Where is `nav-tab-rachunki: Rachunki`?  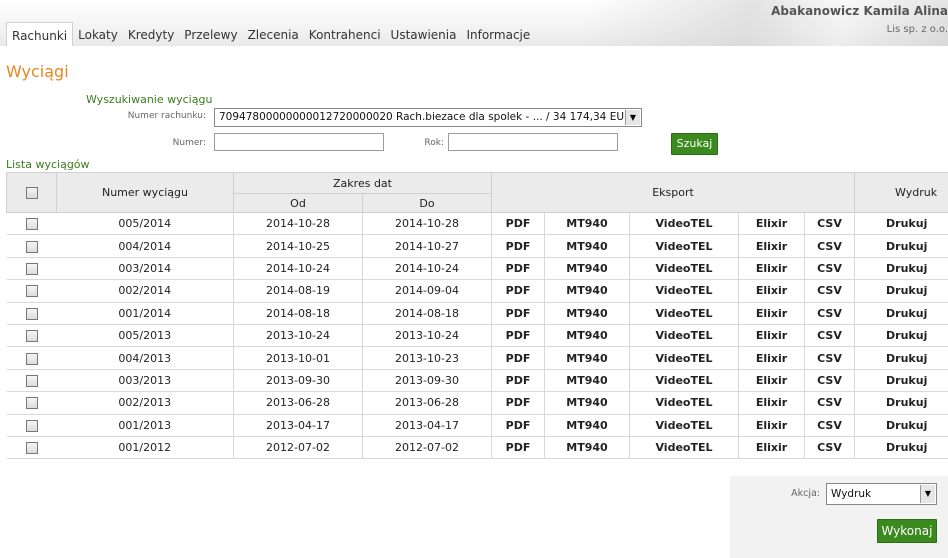
nav-tab-rachunki: Rachunki is located at coordinates (40, 34).